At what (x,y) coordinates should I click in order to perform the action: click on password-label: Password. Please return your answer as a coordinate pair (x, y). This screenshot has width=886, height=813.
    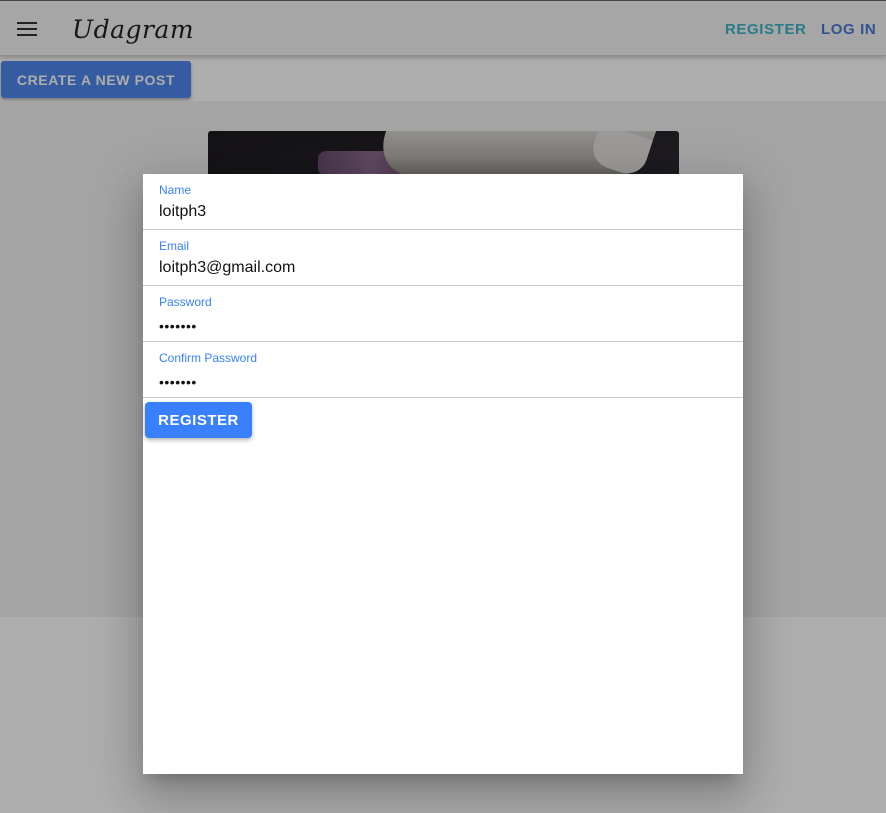
    Looking at the image, I should click on (185, 302).